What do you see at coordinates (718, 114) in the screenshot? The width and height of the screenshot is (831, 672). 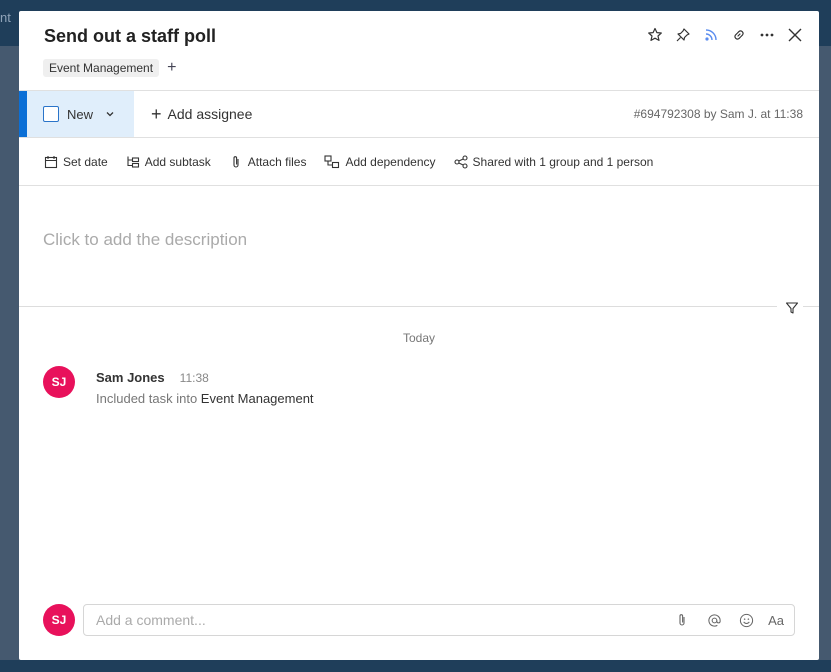 I see `task-meta: #694792308 by Sam J. at 11:38` at bounding box center [718, 114].